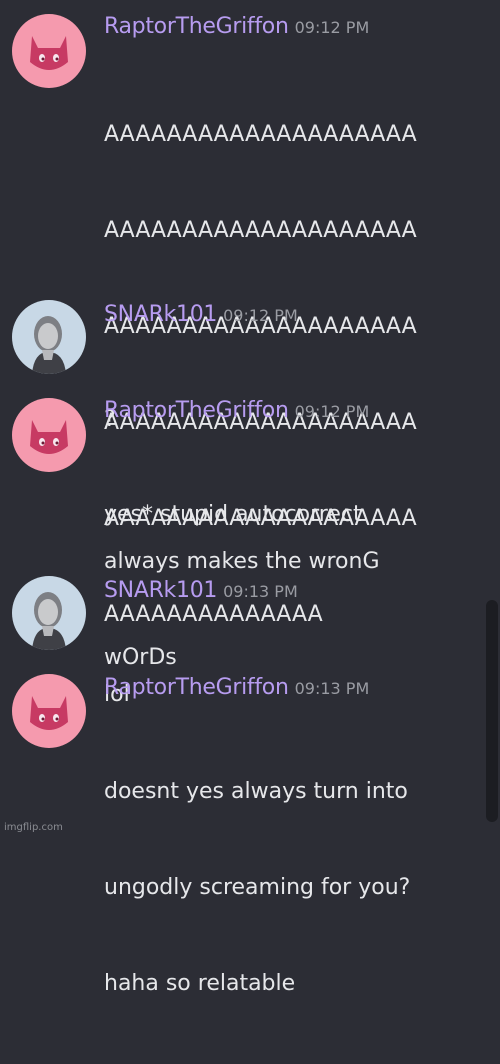  What do you see at coordinates (242, 561) in the screenshot?
I see `message-line: always makes the wronG` at bounding box center [242, 561].